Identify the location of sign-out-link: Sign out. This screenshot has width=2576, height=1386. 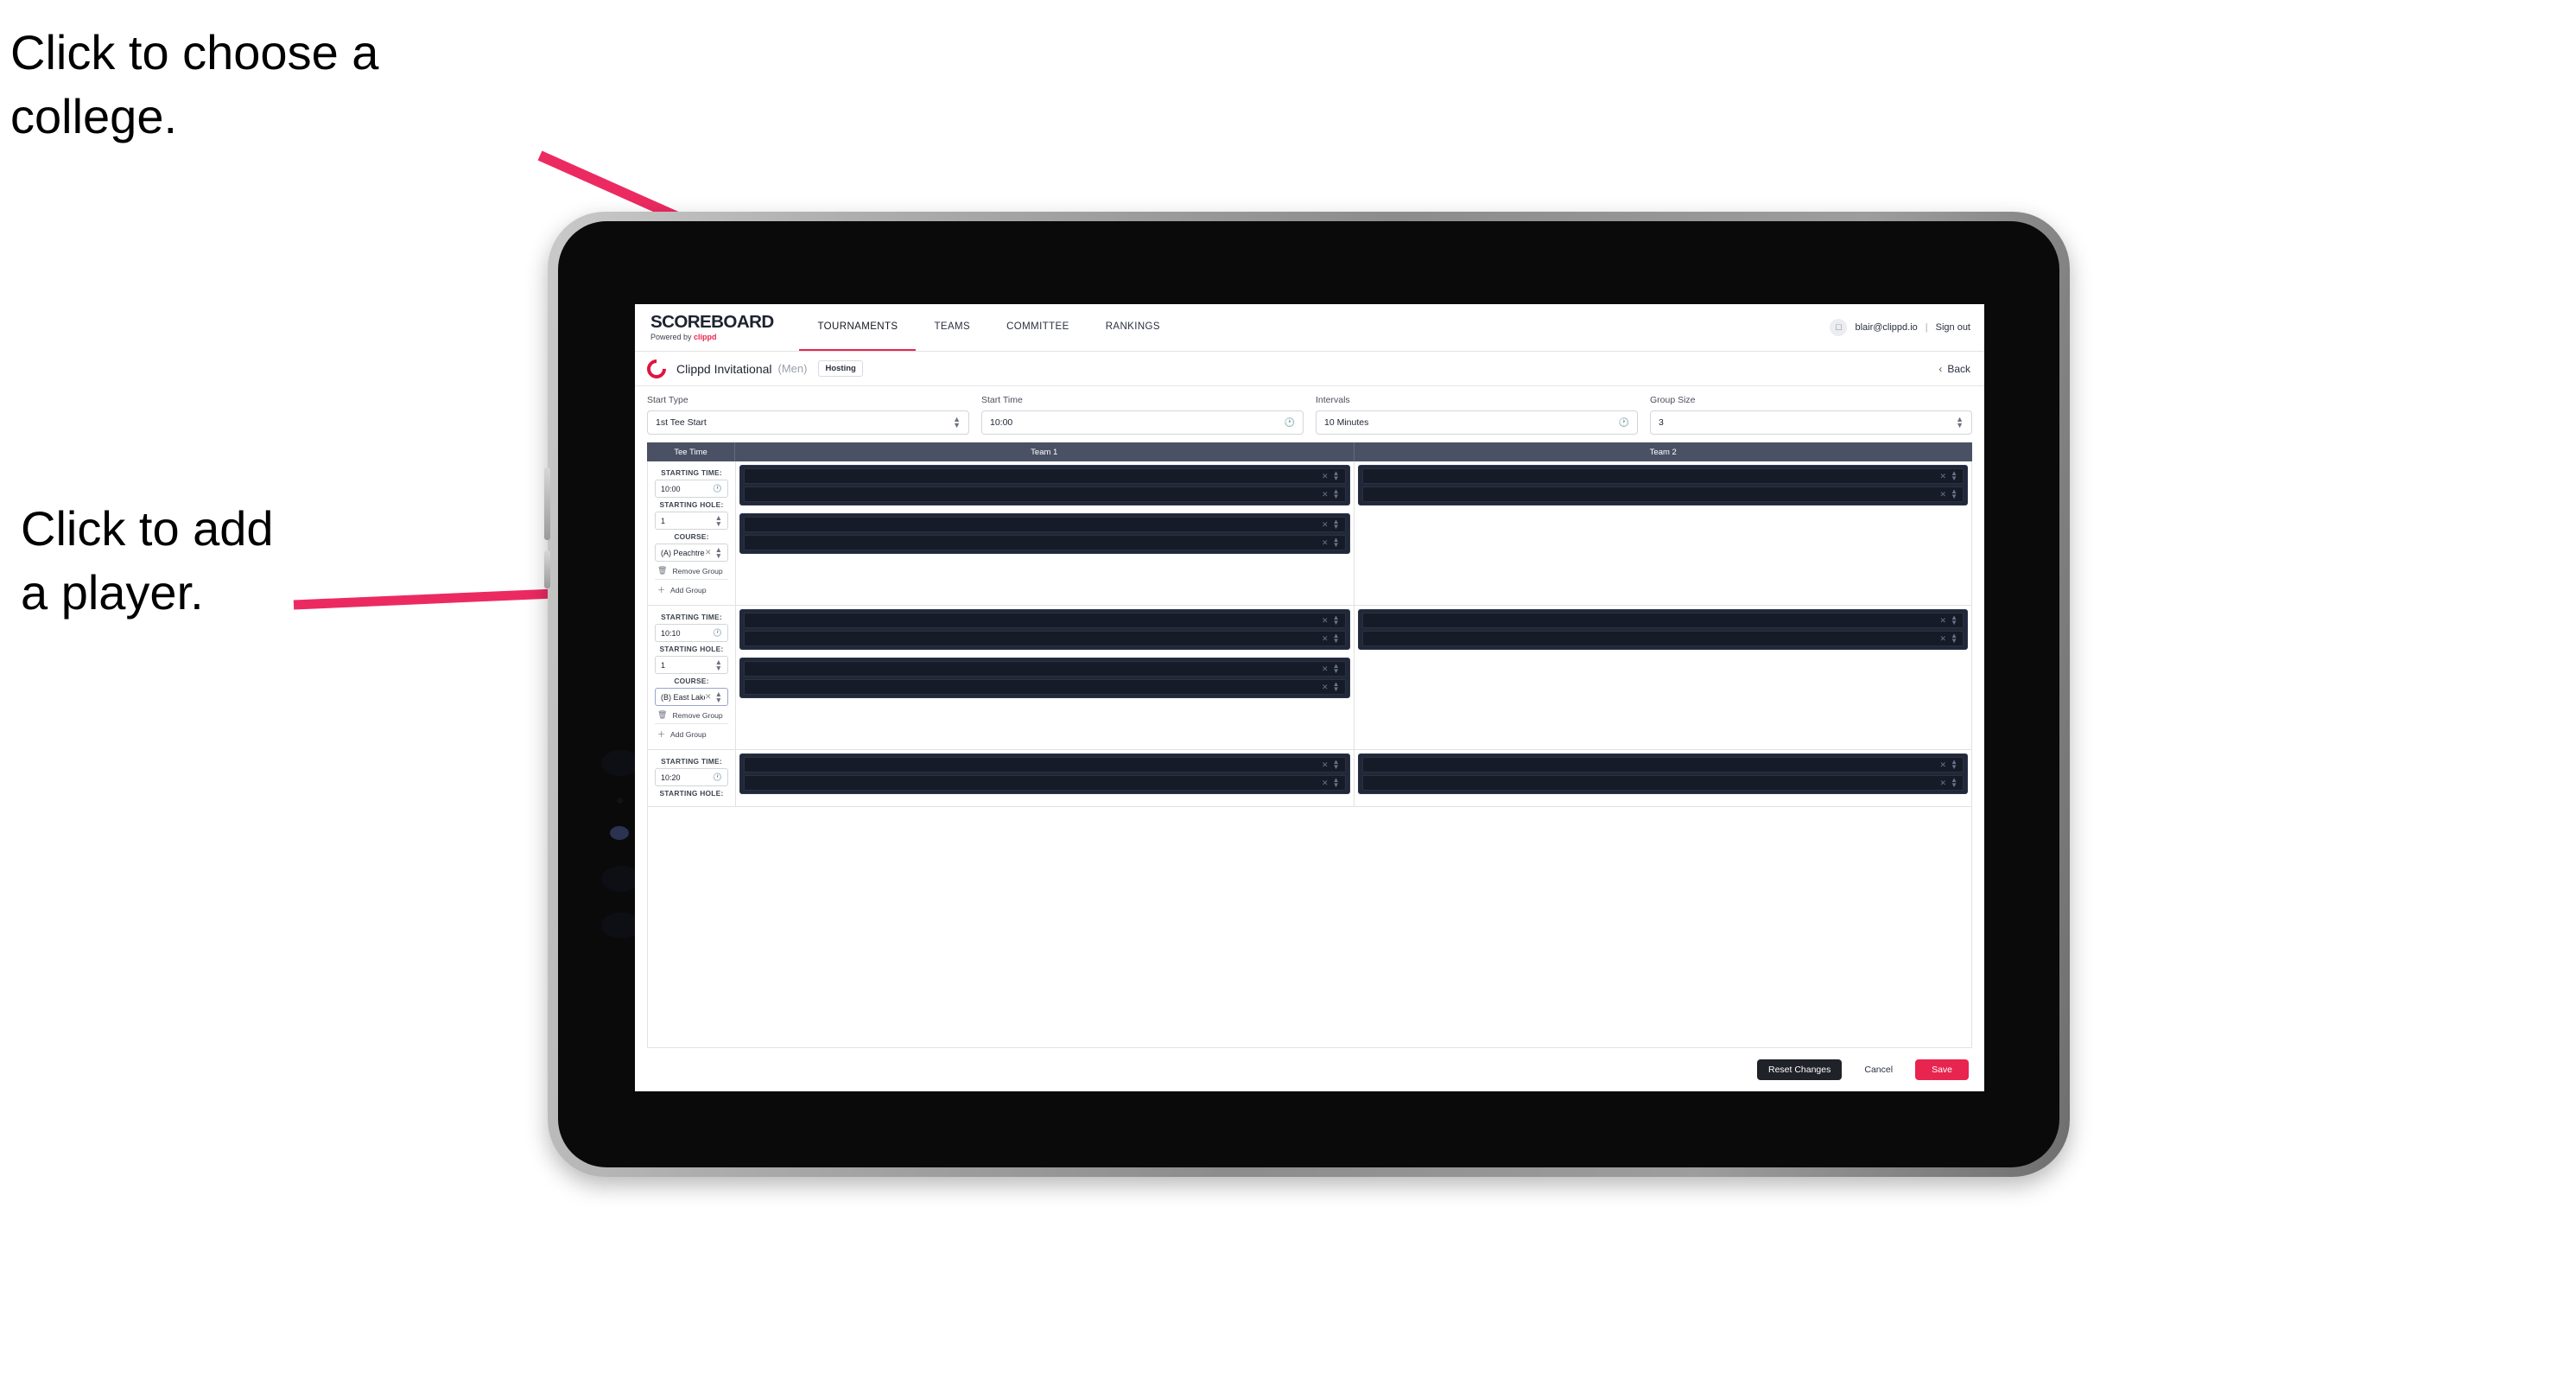
(1953, 327).